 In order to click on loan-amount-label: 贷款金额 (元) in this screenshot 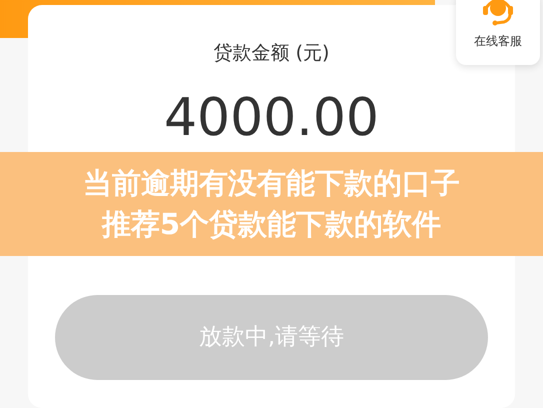, I will do `click(272, 53)`.